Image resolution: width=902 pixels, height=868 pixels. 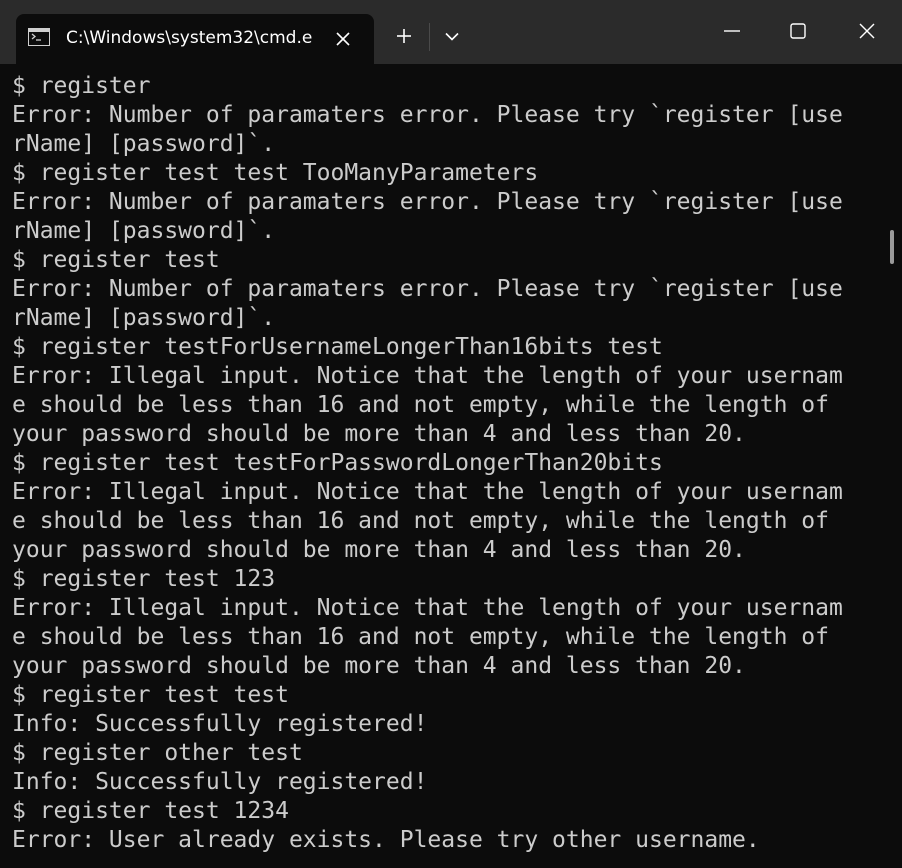 I want to click on tab-cmd: C:\Windows\system32\cmd.e, so click(x=195, y=39).